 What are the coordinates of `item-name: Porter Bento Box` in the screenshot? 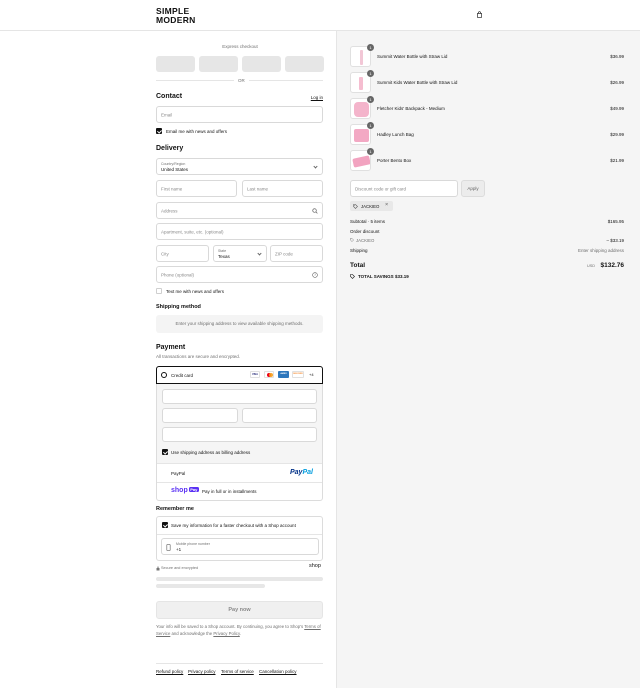 It's located at (394, 160).